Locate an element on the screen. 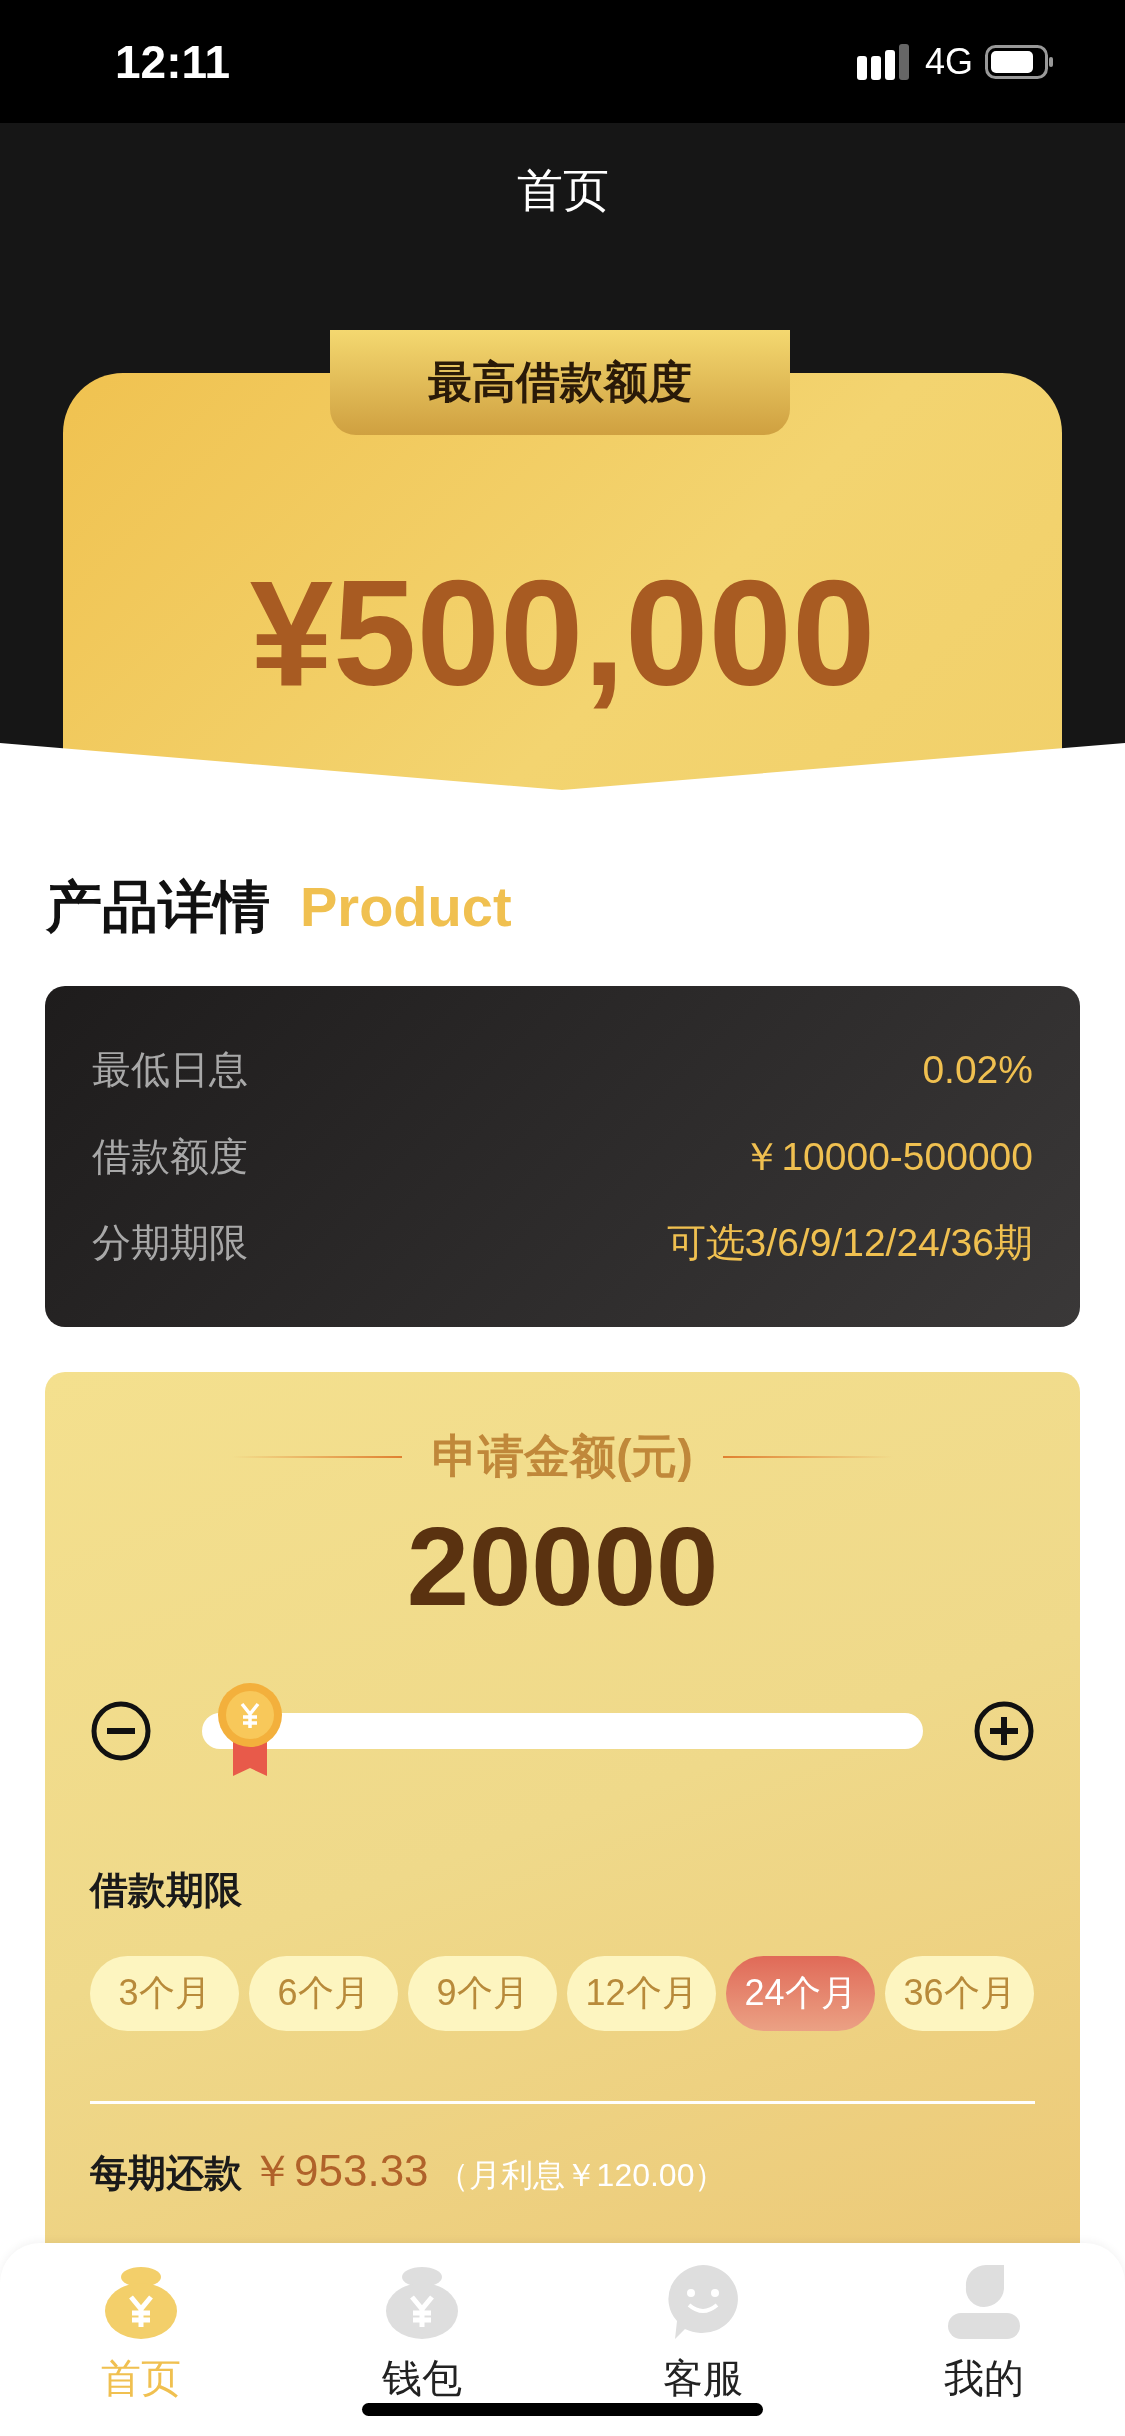  battery-icon is located at coordinates (1020, 61).